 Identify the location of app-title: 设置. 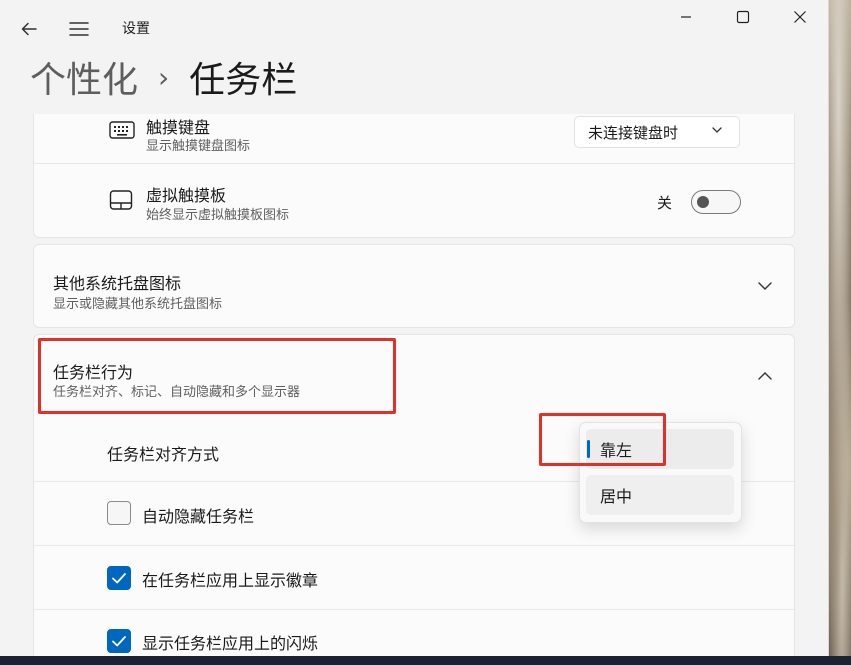
(136, 29).